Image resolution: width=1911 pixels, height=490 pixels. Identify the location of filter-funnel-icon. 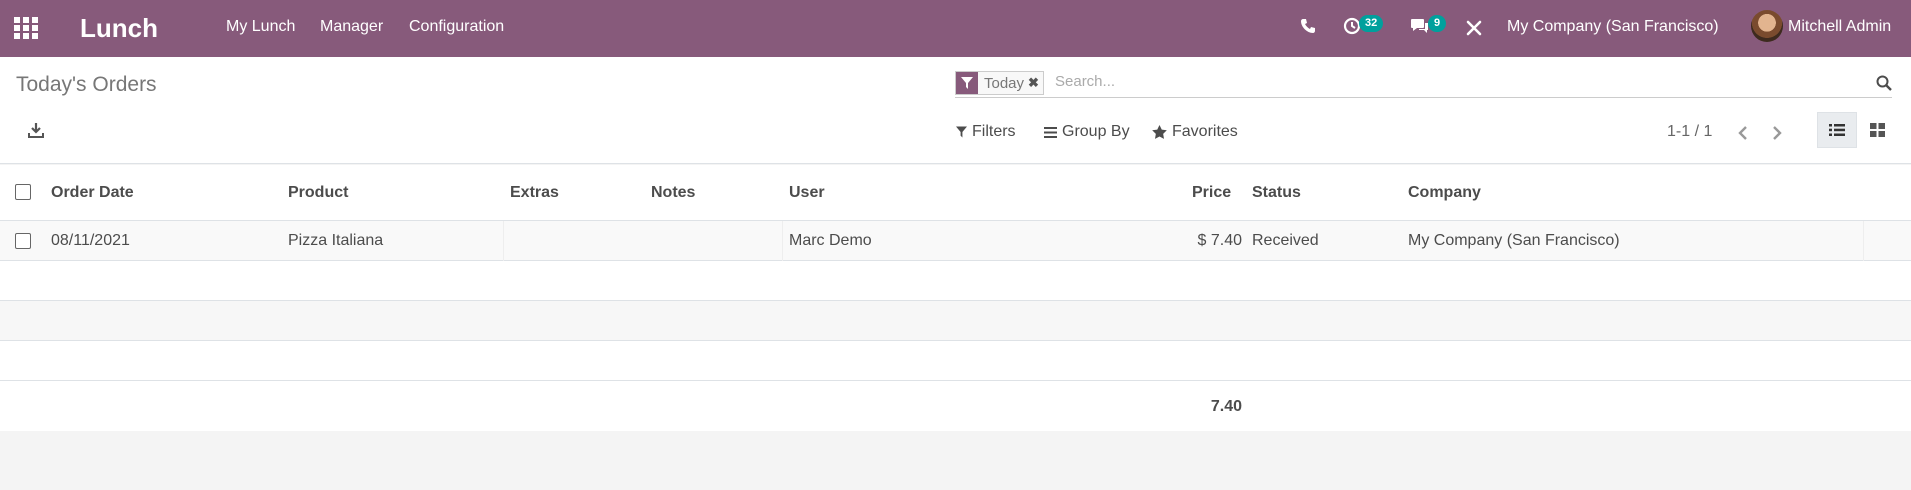
(961, 132).